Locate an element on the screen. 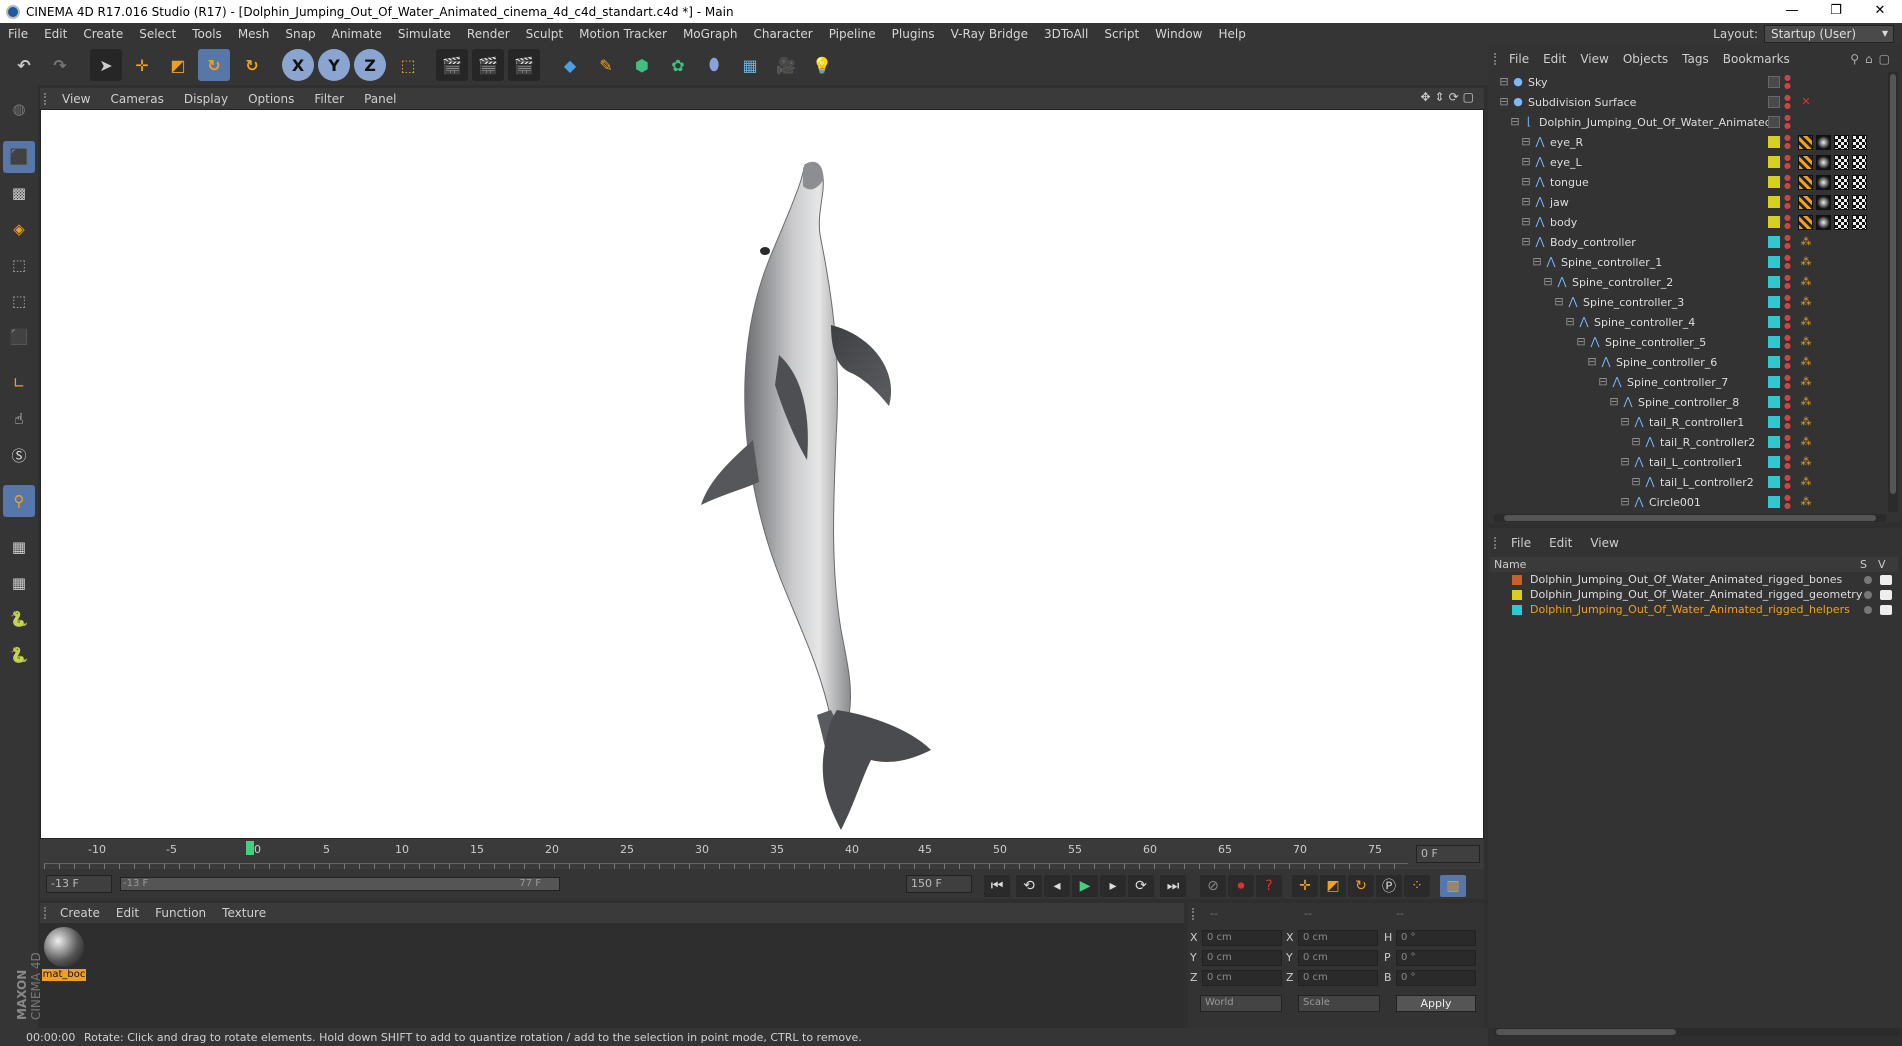 The height and width of the screenshot is (1046, 1902). object-name: Spine_controller_1 is located at coordinates (1611, 262).